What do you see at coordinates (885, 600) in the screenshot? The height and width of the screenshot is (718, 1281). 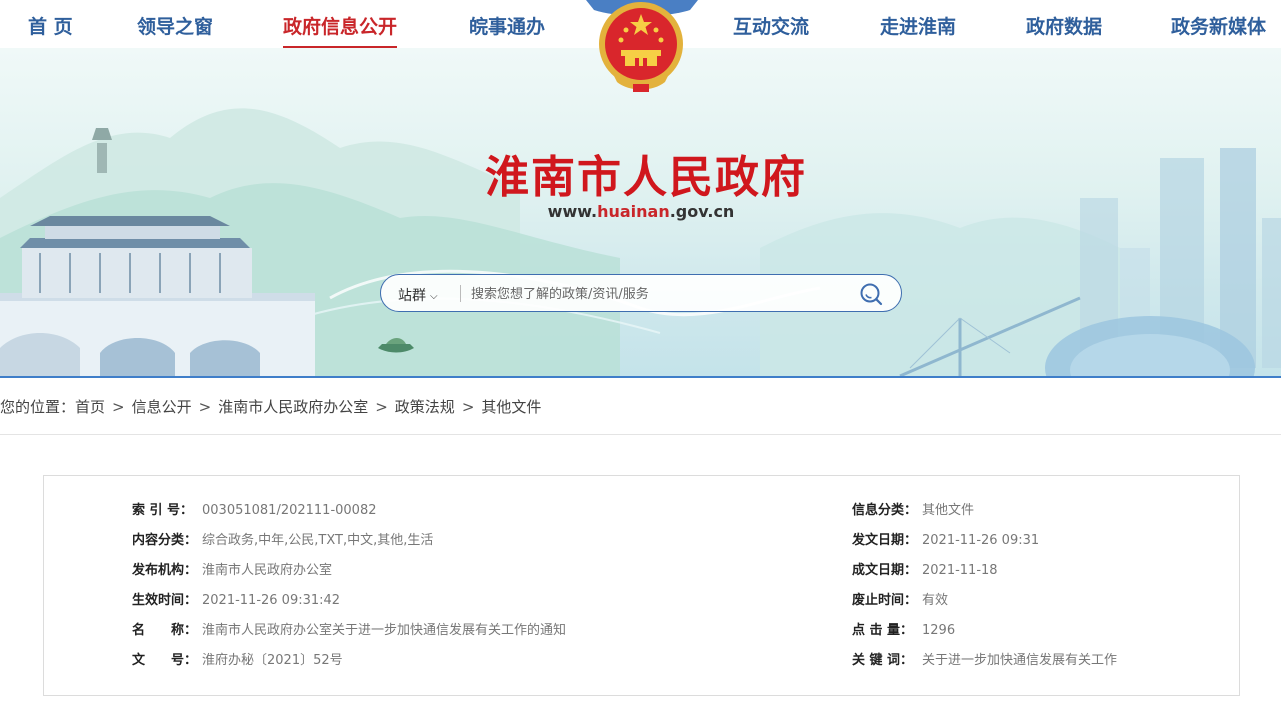 I see `info-label: 废止时间：` at bounding box center [885, 600].